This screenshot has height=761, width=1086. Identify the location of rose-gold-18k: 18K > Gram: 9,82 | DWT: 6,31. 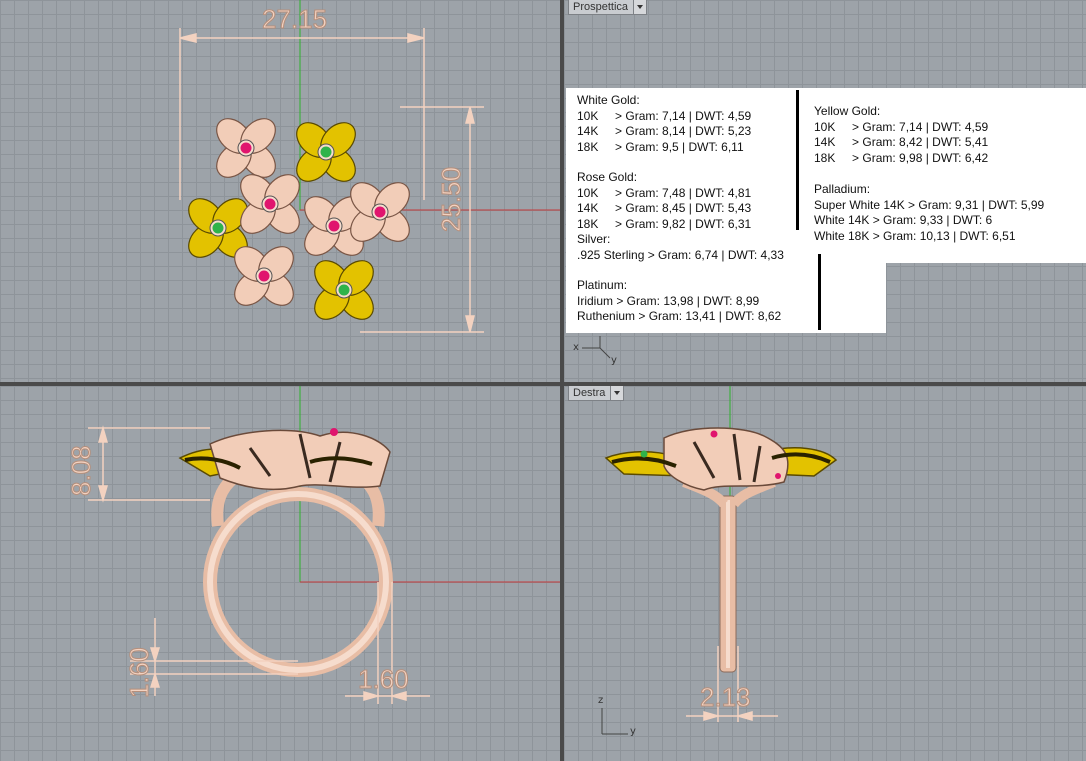
(664, 223).